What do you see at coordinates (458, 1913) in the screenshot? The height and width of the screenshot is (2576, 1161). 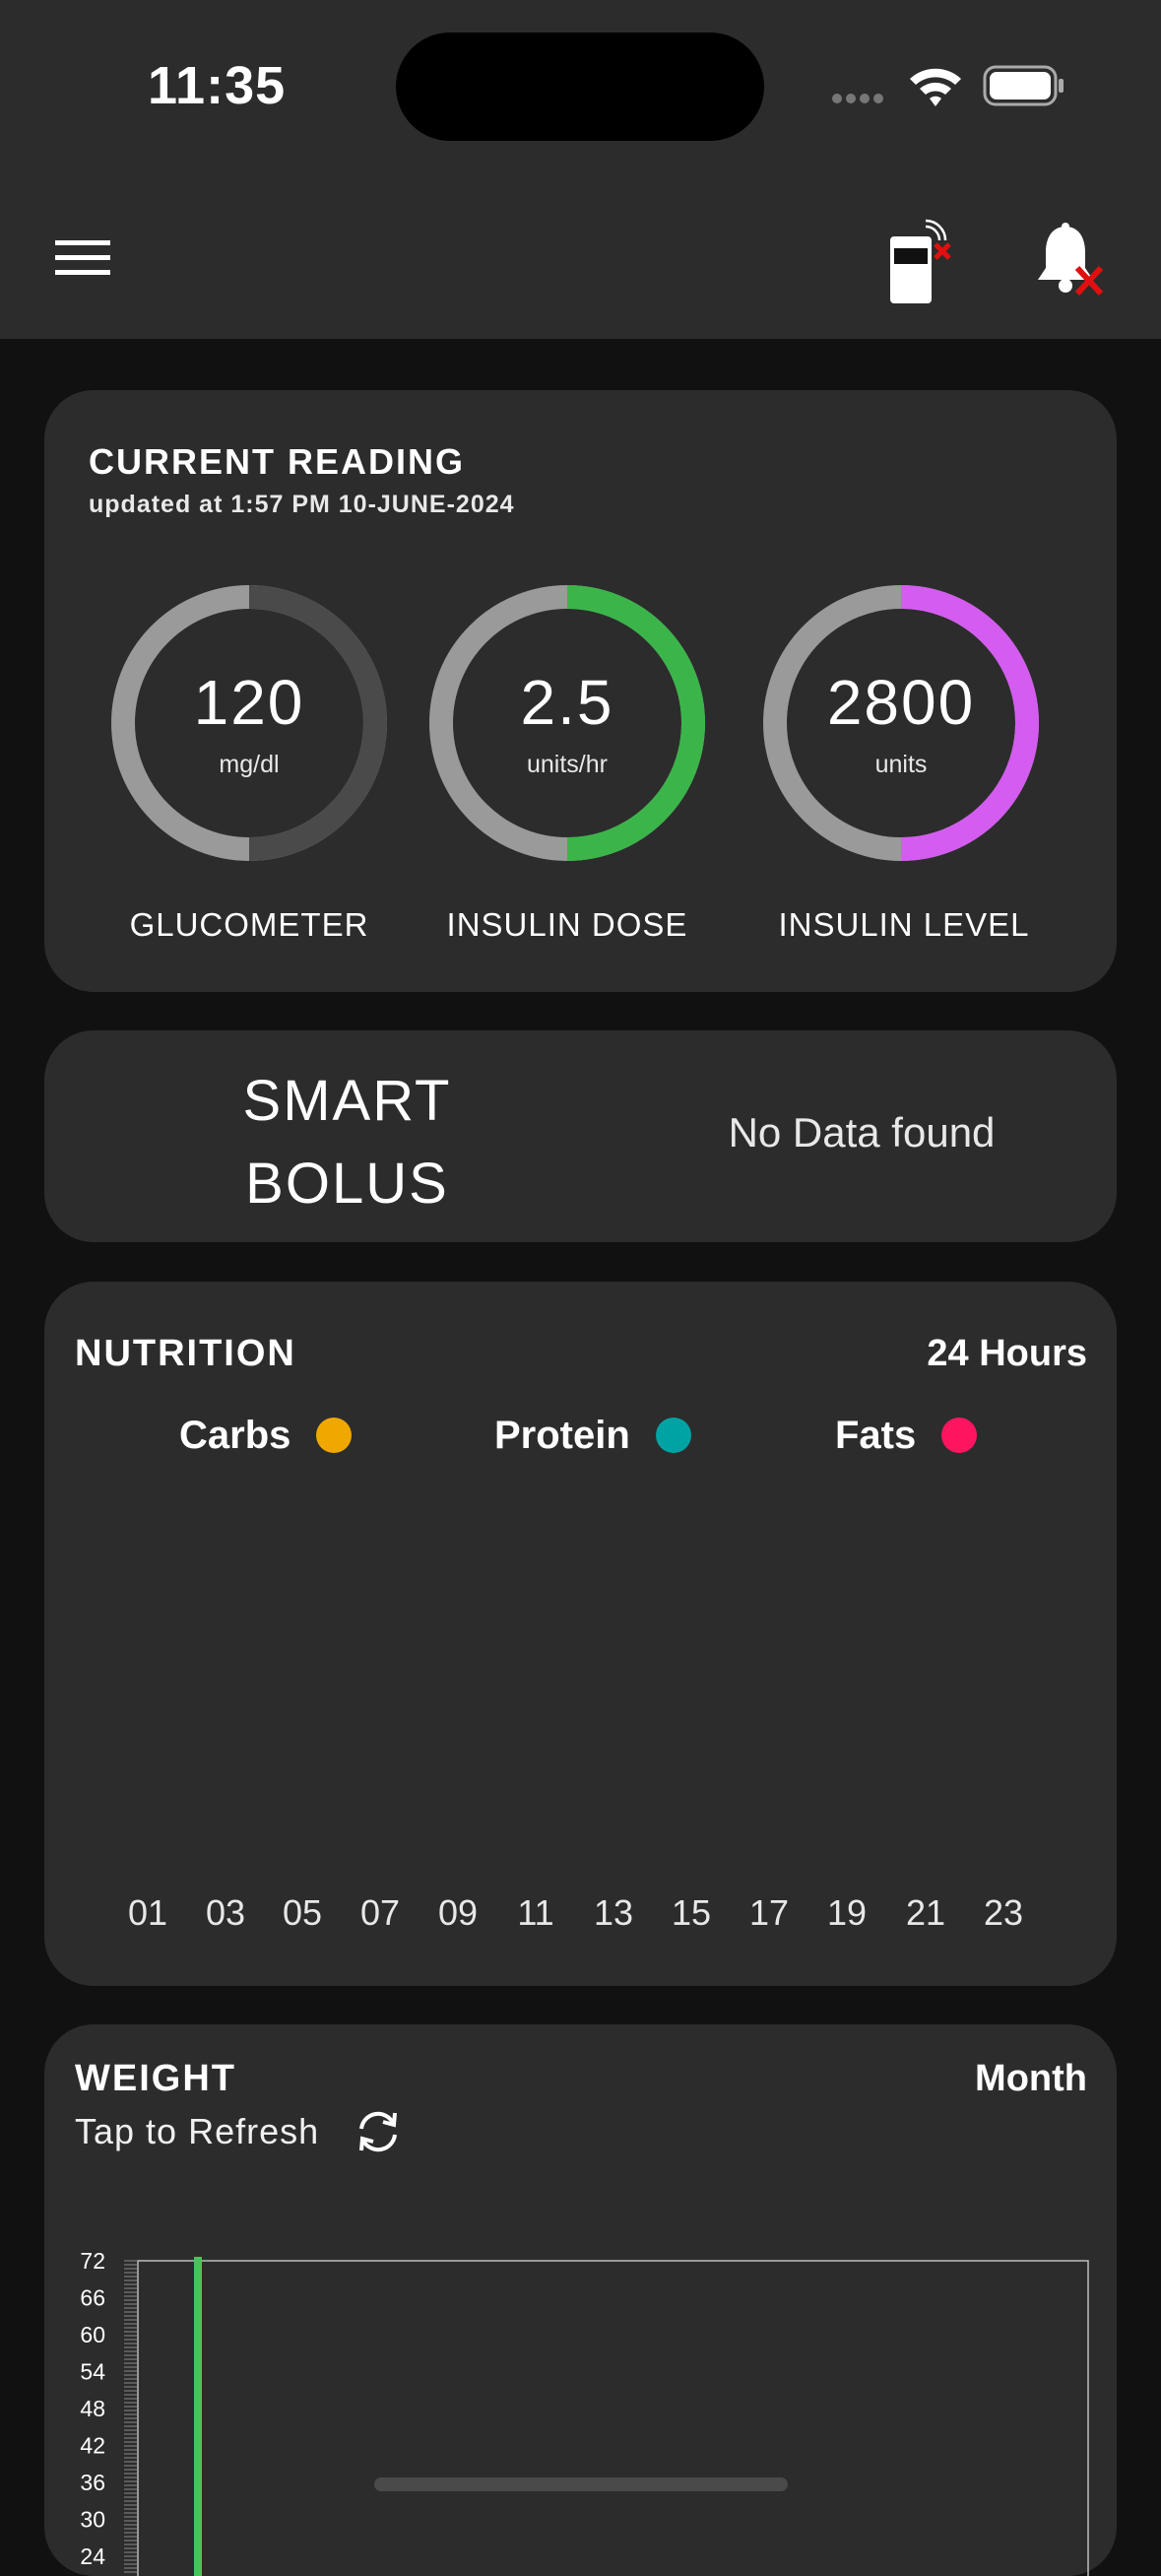 I see `hour-tick-label: 09` at bounding box center [458, 1913].